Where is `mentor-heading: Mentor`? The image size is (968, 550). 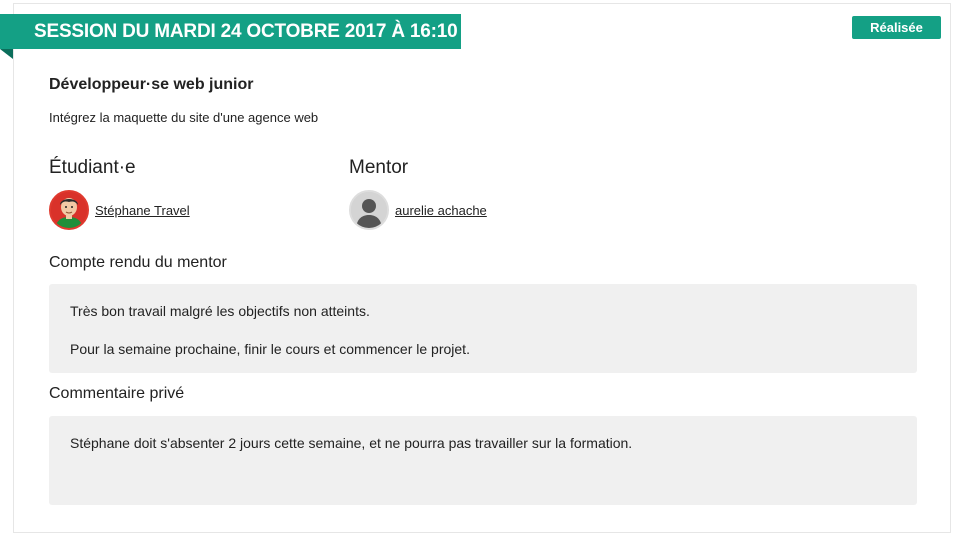
mentor-heading: Mentor is located at coordinates (379, 167).